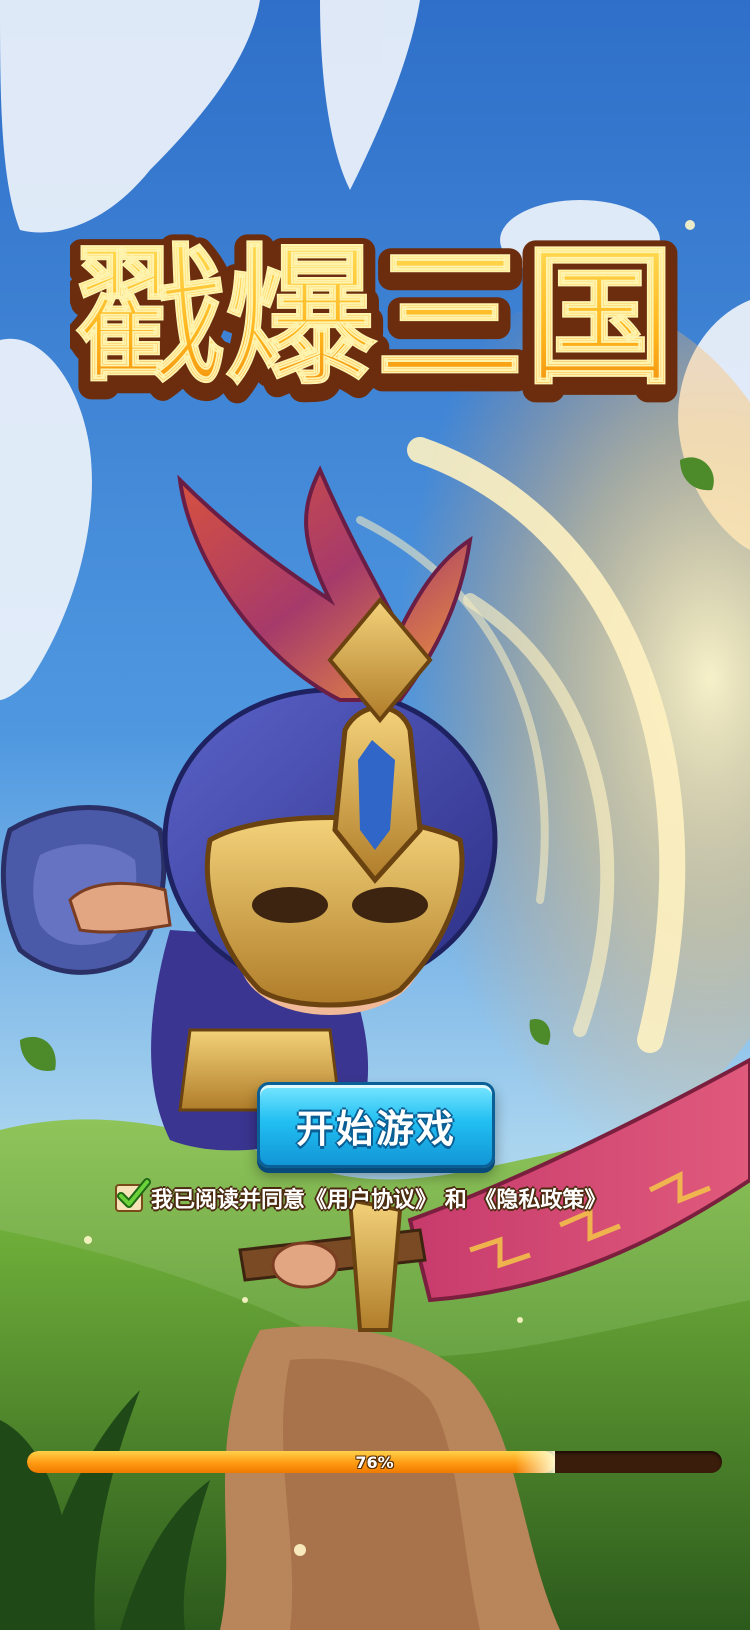 Image resolution: width=750 pixels, height=1630 pixels. I want to click on game-title-logo: 戳爆三国 戳爆三国, so click(375, 324).